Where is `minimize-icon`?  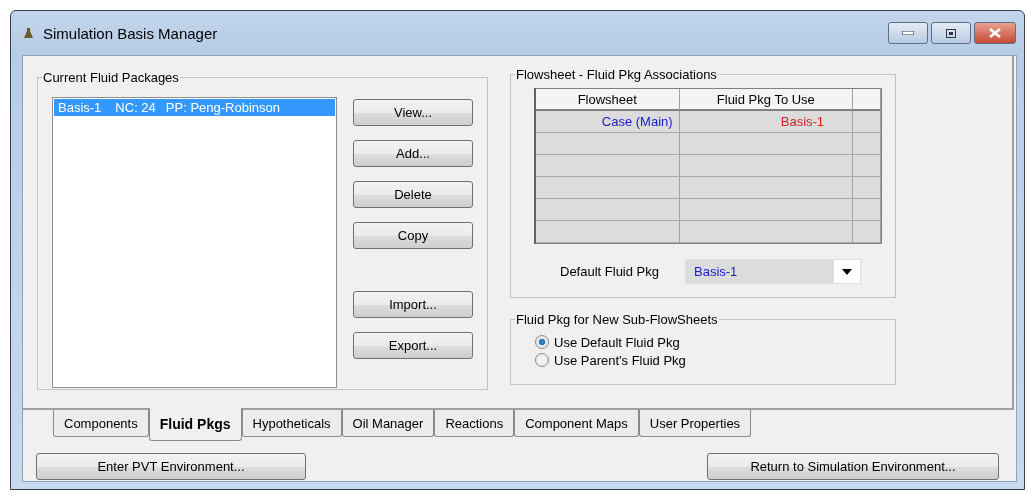 minimize-icon is located at coordinates (908, 33).